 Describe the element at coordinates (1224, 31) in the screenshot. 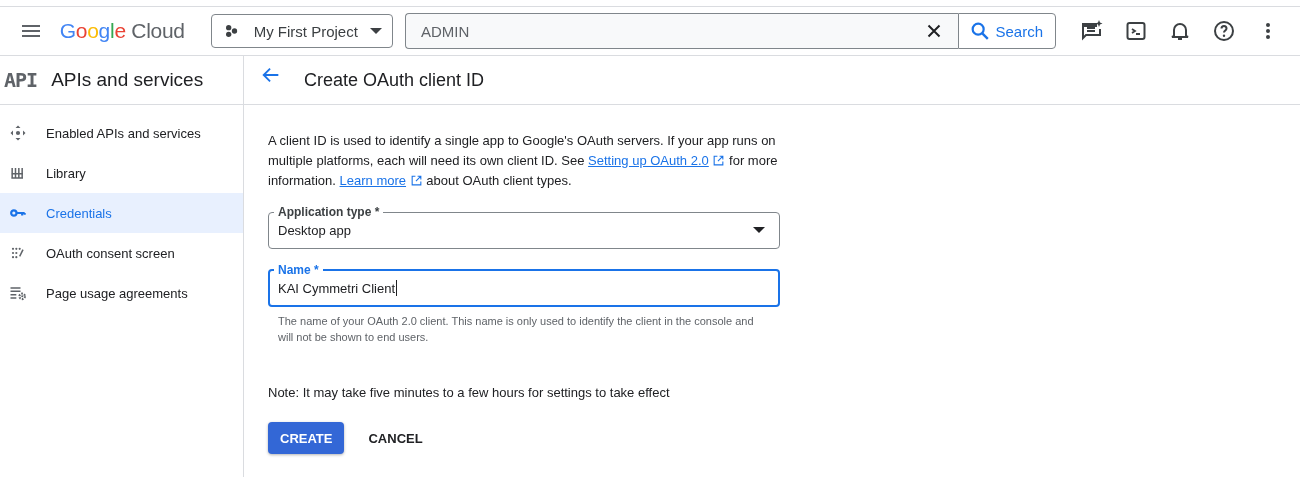

I see `help-icon` at that location.